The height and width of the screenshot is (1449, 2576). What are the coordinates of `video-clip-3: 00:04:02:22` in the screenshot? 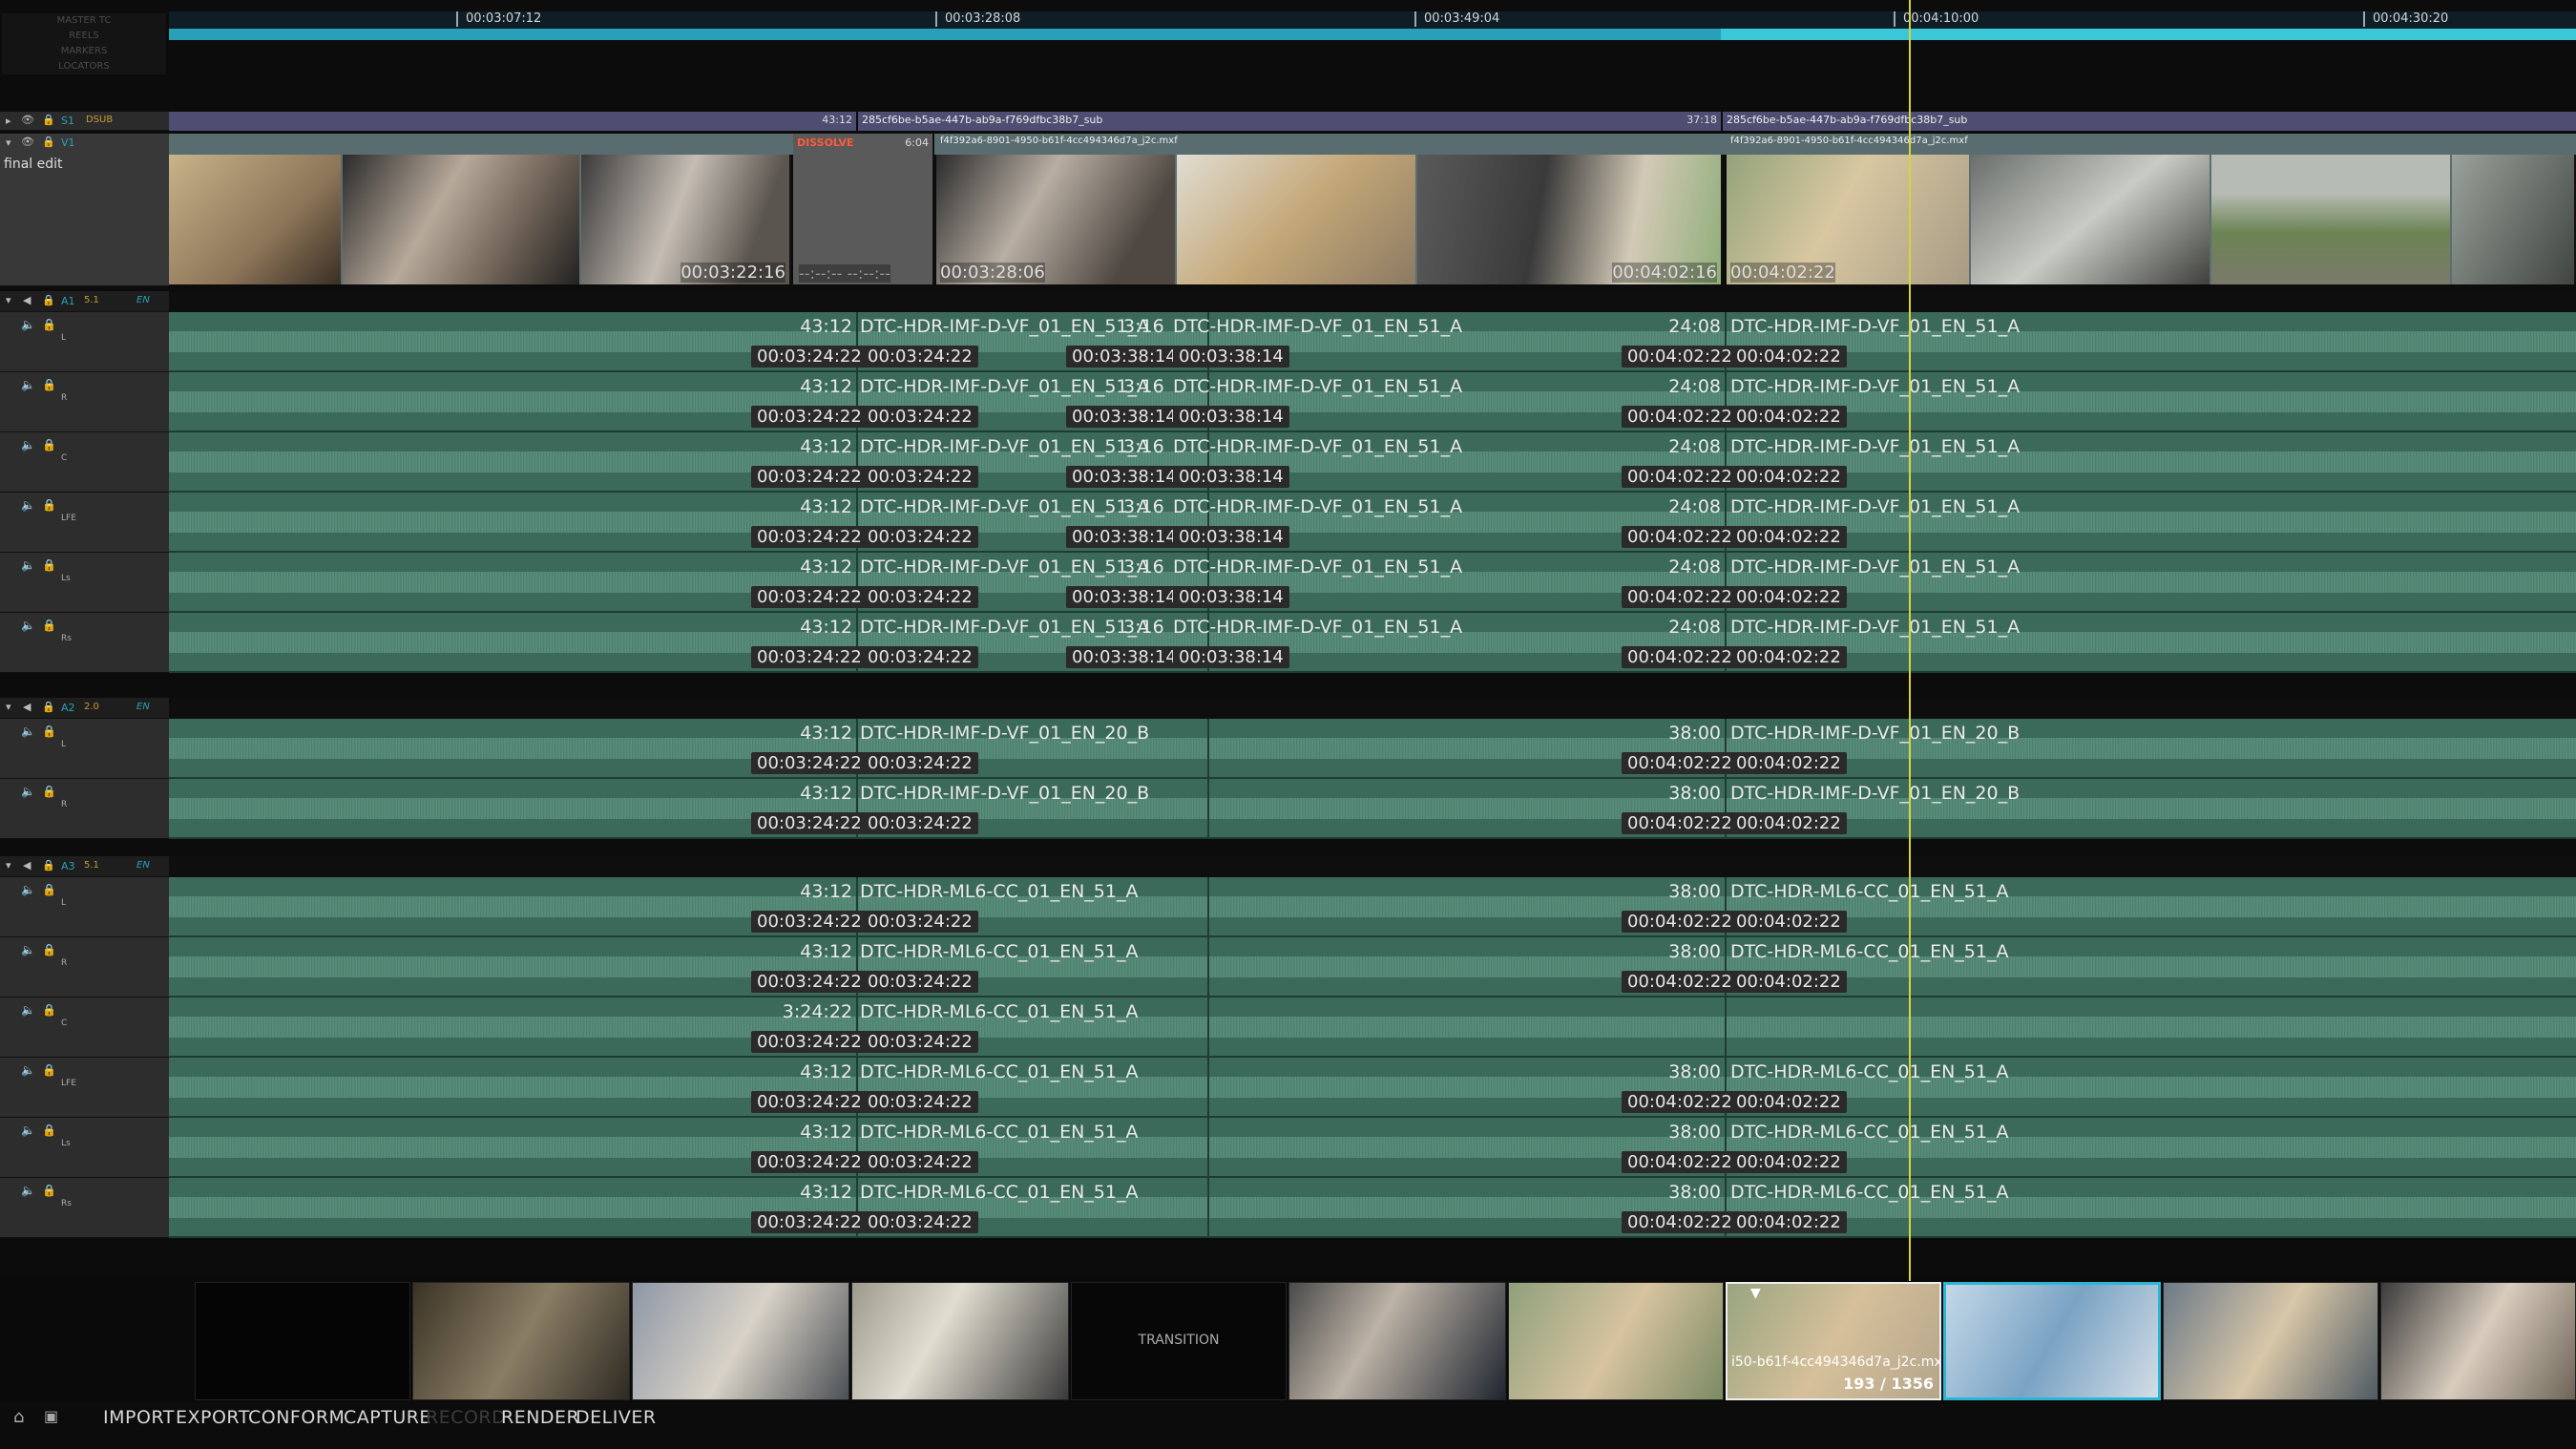 It's located at (2151, 220).